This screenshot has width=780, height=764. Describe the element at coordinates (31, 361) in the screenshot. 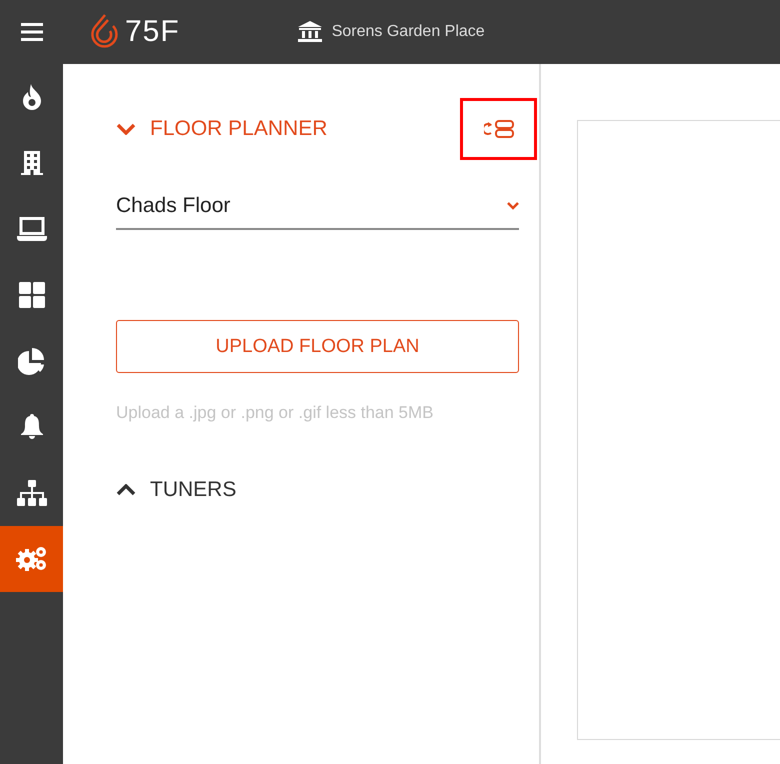

I see `pie-chart-icon` at that location.